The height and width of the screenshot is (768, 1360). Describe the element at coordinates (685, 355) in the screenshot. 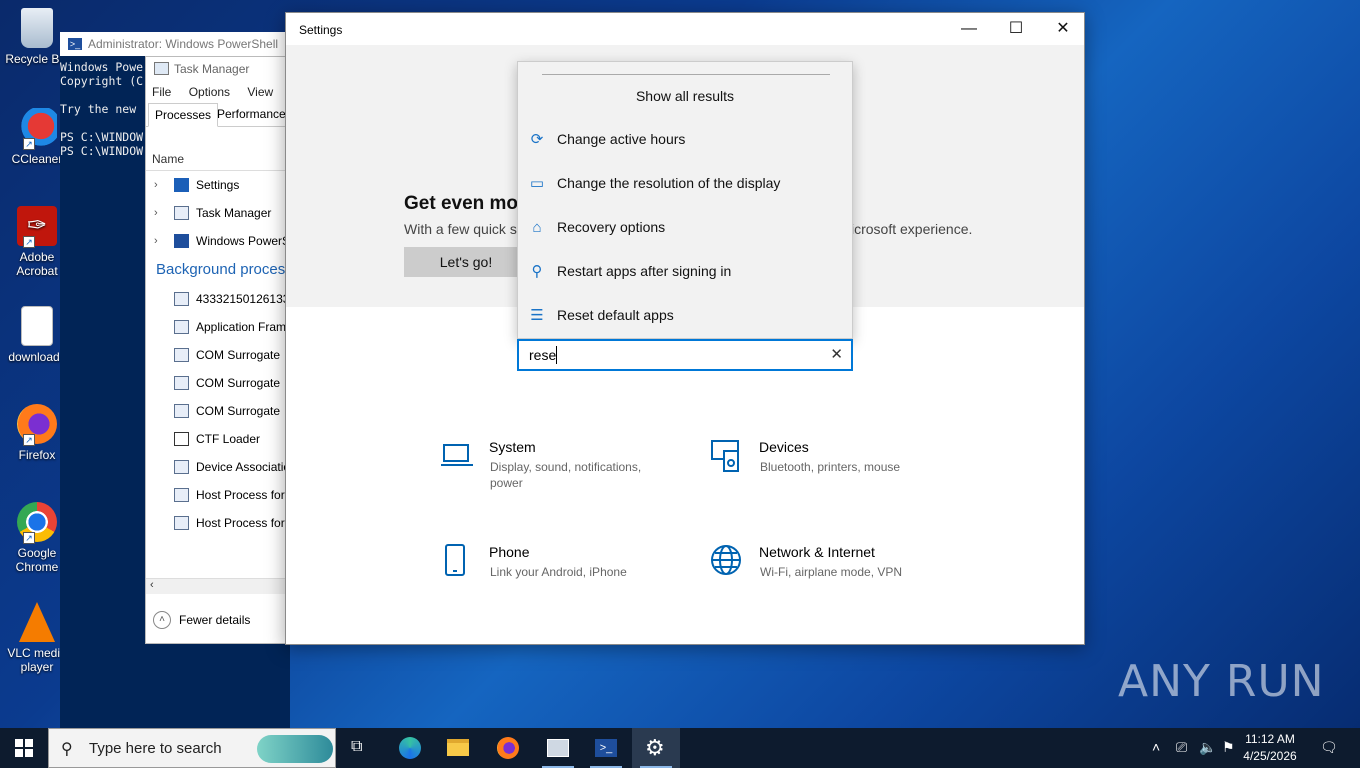

I see `settings-search-input: rese ✕` at that location.